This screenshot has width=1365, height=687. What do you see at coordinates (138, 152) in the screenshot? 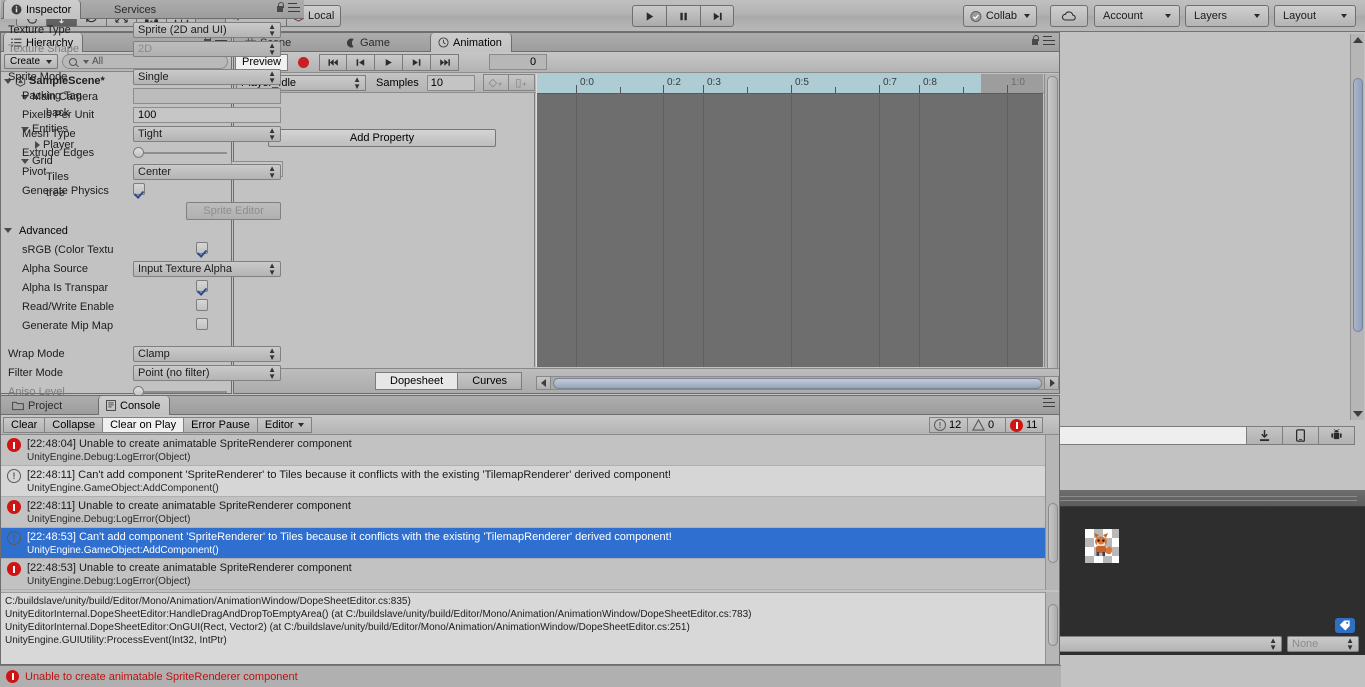
I see `slider-knob` at bounding box center [138, 152].